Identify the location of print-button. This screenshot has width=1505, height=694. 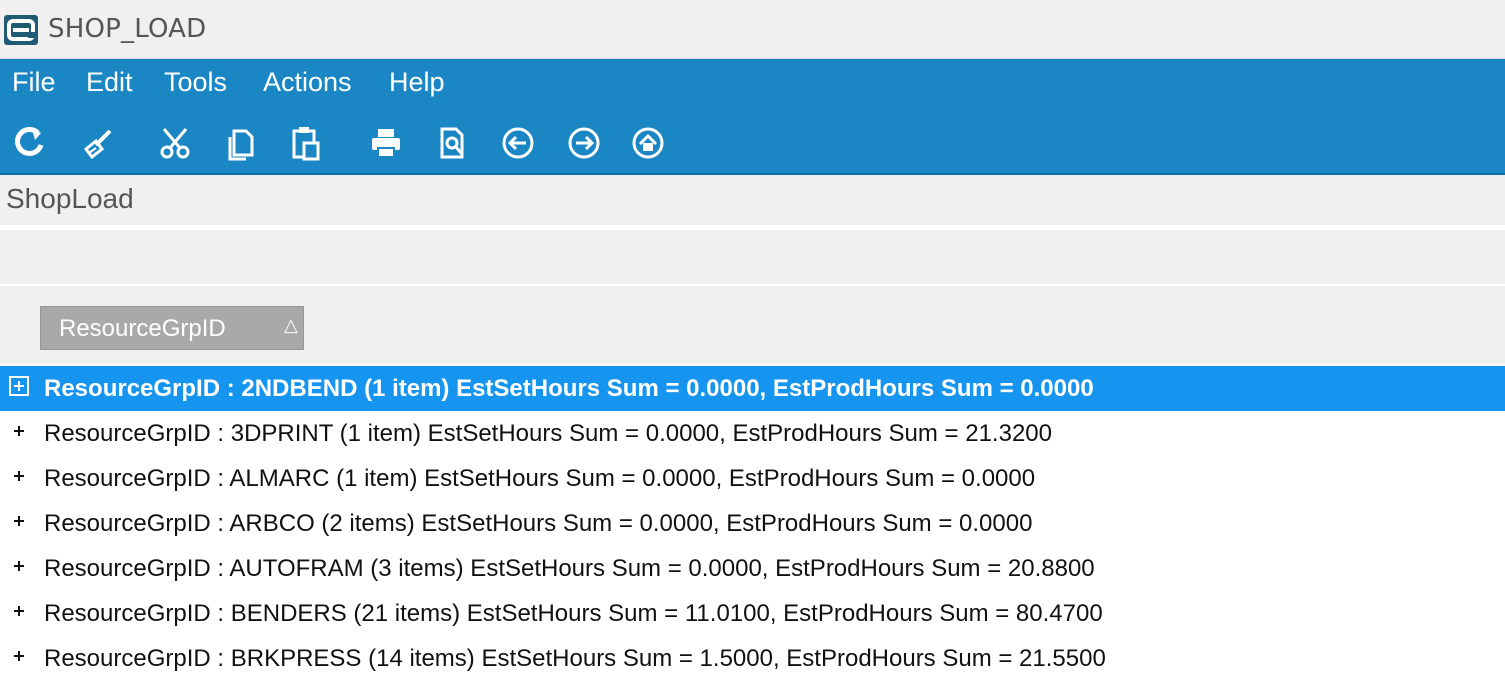
(386, 143).